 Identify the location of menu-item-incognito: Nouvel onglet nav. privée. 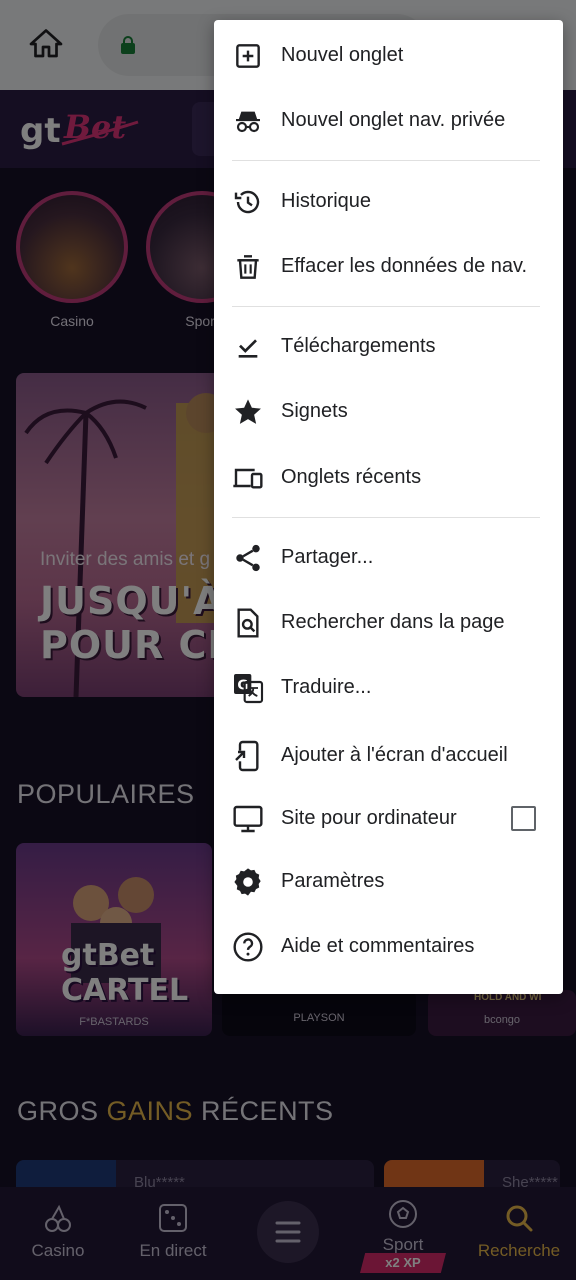
(388, 120).